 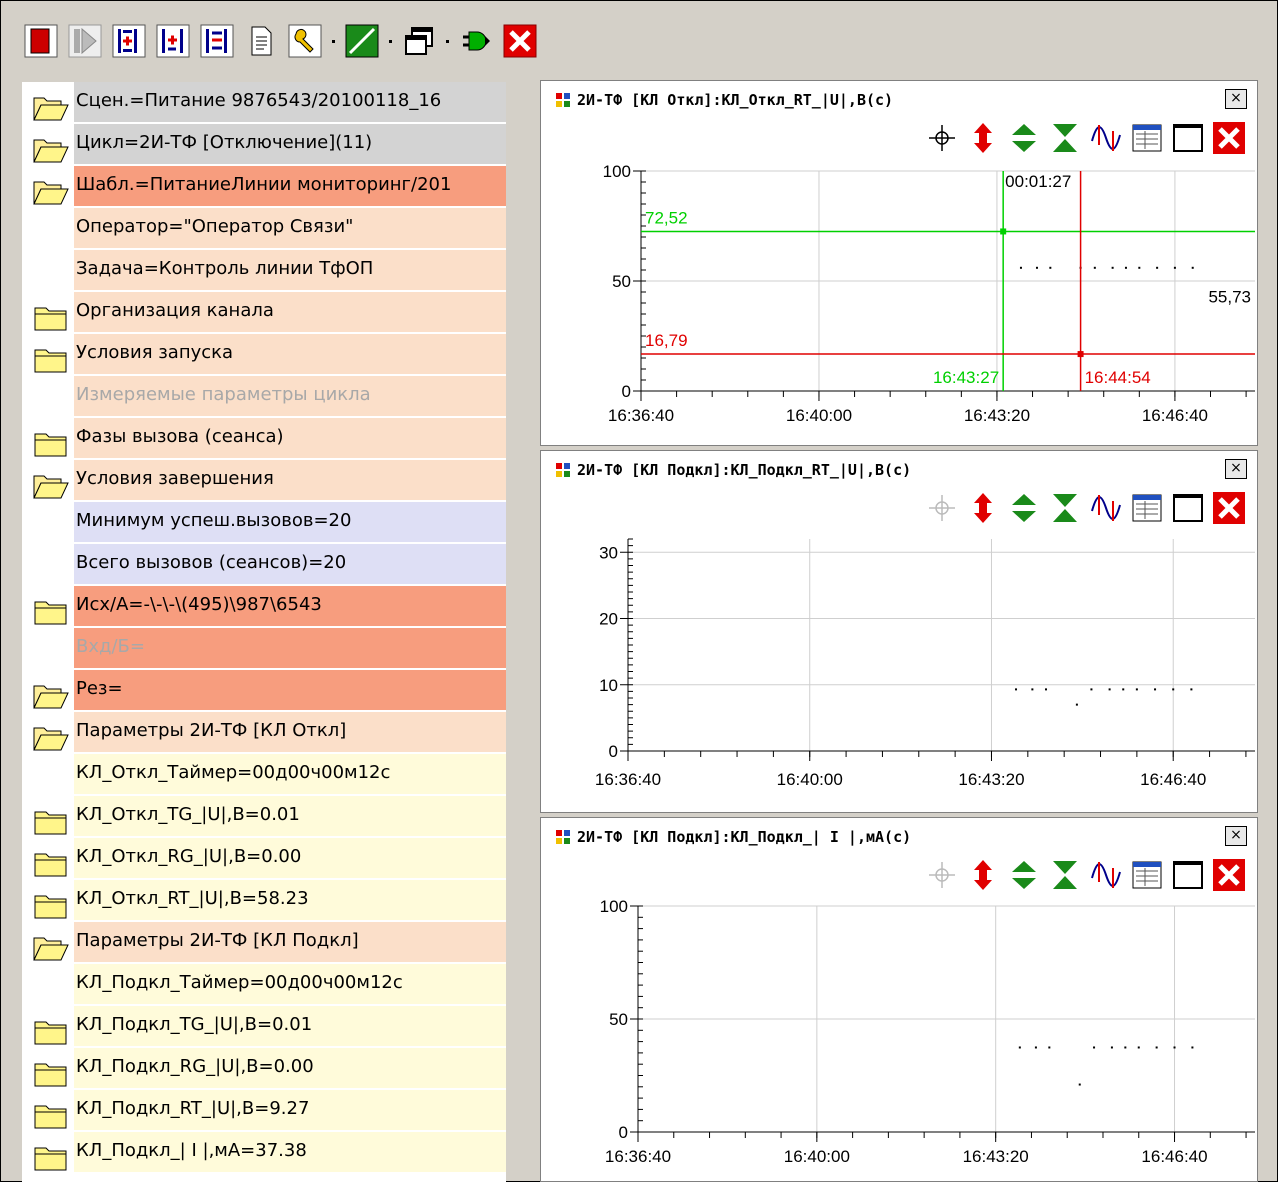 What do you see at coordinates (264, 271) in the screenshot?
I see `tree-row: Задача=Контроль линии ТфОП` at bounding box center [264, 271].